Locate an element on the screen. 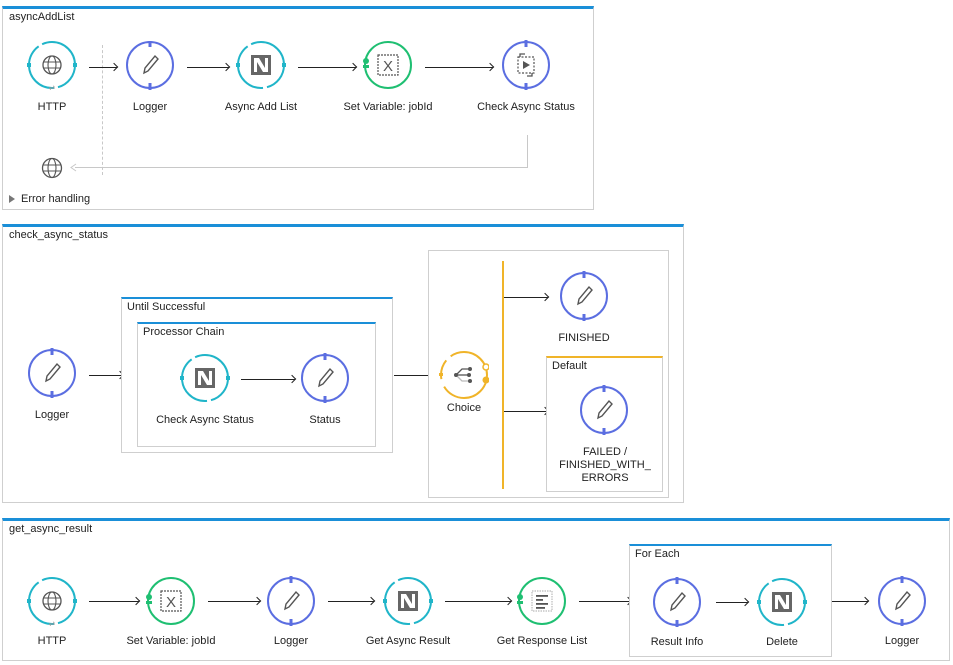 The height and width of the screenshot is (665, 953). for-each-scope: For Each Result Info Delete is located at coordinates (730, 600).